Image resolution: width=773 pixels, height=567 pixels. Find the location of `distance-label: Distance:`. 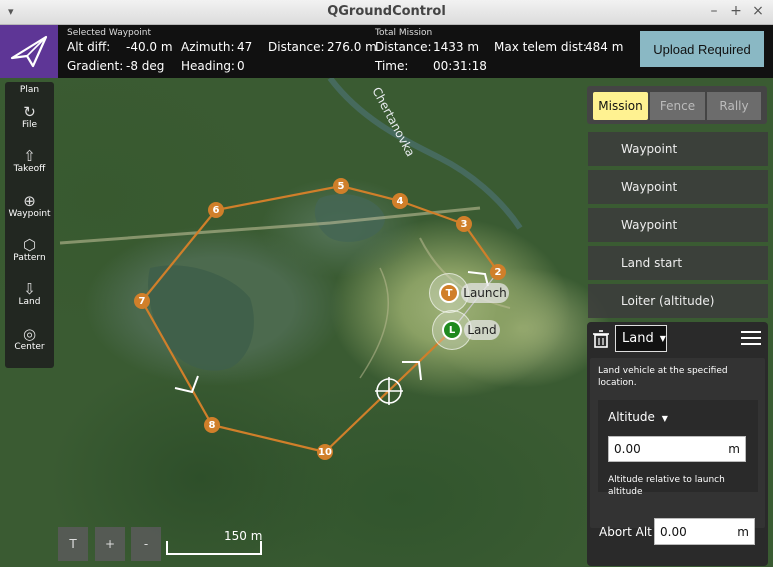

distance-label: Distance: is located at coordinates (296, 47).